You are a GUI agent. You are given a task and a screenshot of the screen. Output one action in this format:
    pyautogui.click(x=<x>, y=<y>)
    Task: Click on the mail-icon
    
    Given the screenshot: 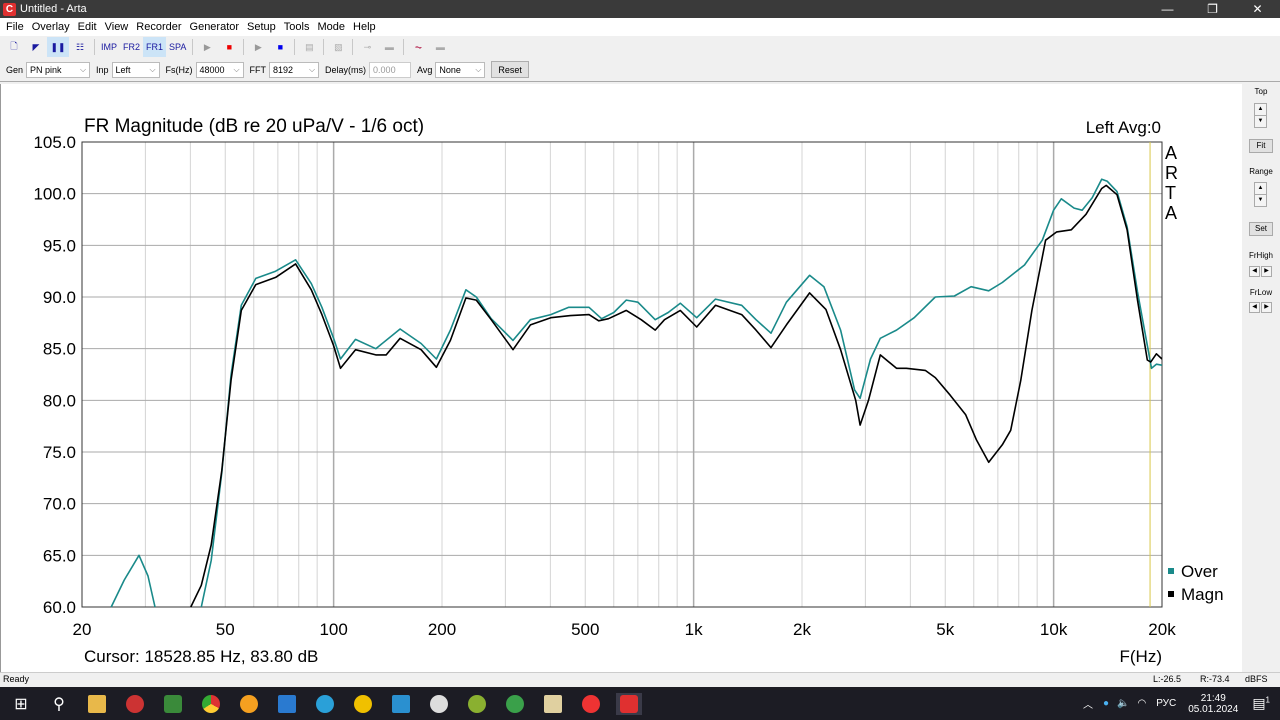 What is the action you would take?
    pyautogui.click(x=287, y=704)
    